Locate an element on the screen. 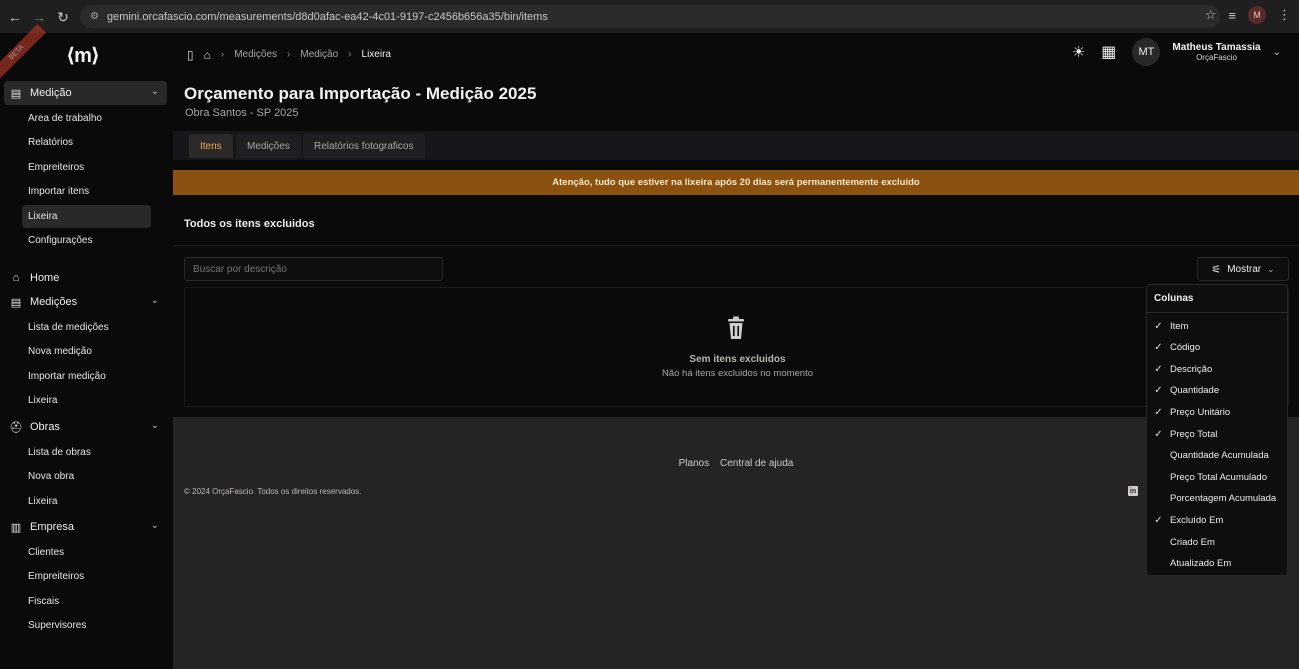 Image resolution: width=1299 pixels, height=669 pixels. footer-link-central-de-ajuda: Central de ajuda is located at coordinates (756, 463).